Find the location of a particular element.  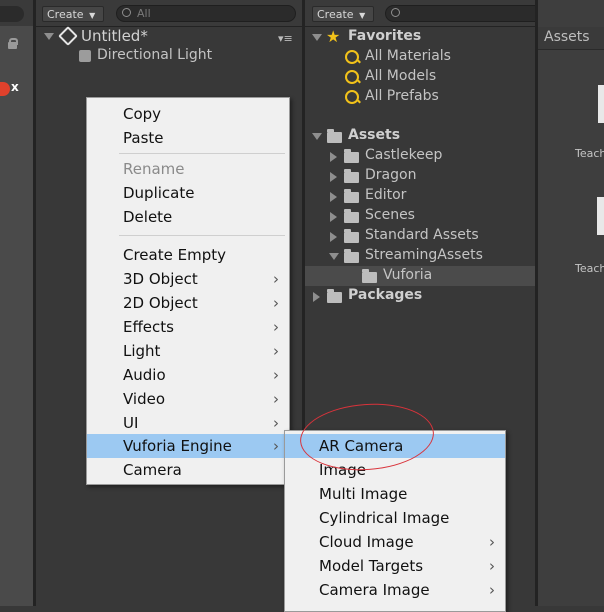

favorites-item-all-materials: All Materials is located at coordinates (408, 56).